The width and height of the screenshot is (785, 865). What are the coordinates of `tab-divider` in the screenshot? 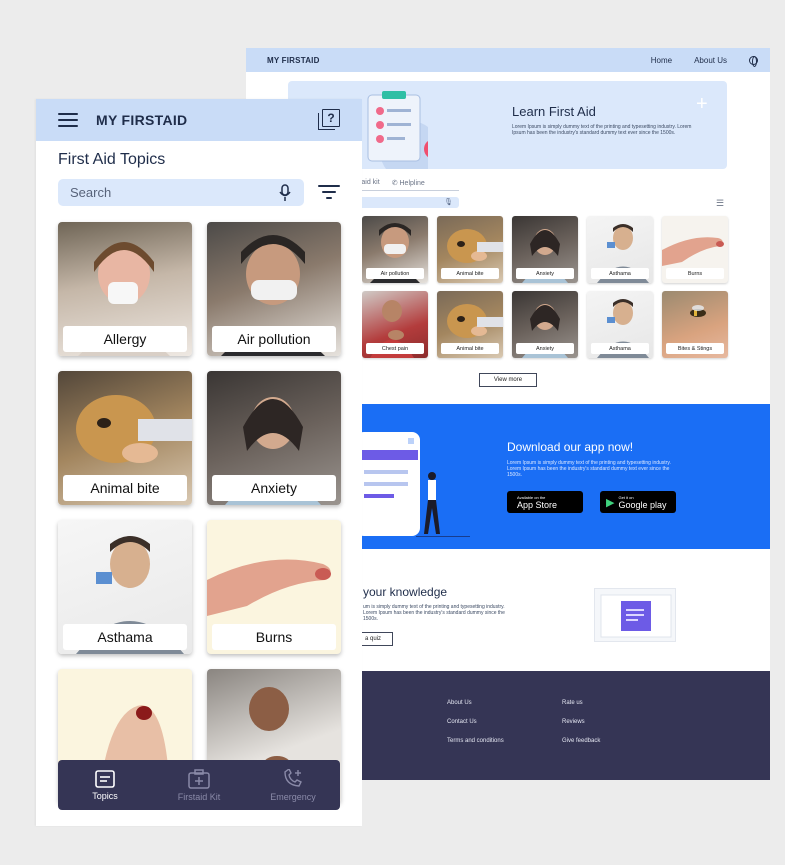 It's located at (406, 190).